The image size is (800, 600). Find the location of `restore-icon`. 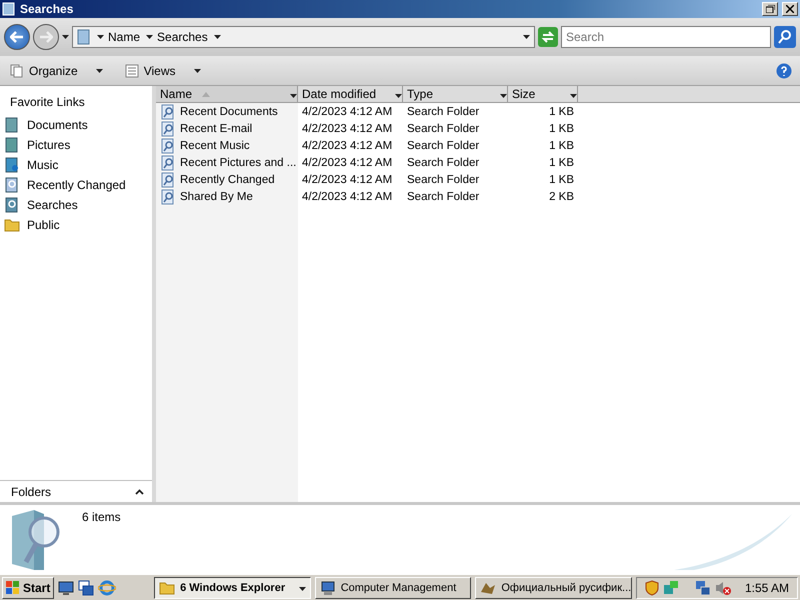

restore-icon is located at coordinates (770, 9).